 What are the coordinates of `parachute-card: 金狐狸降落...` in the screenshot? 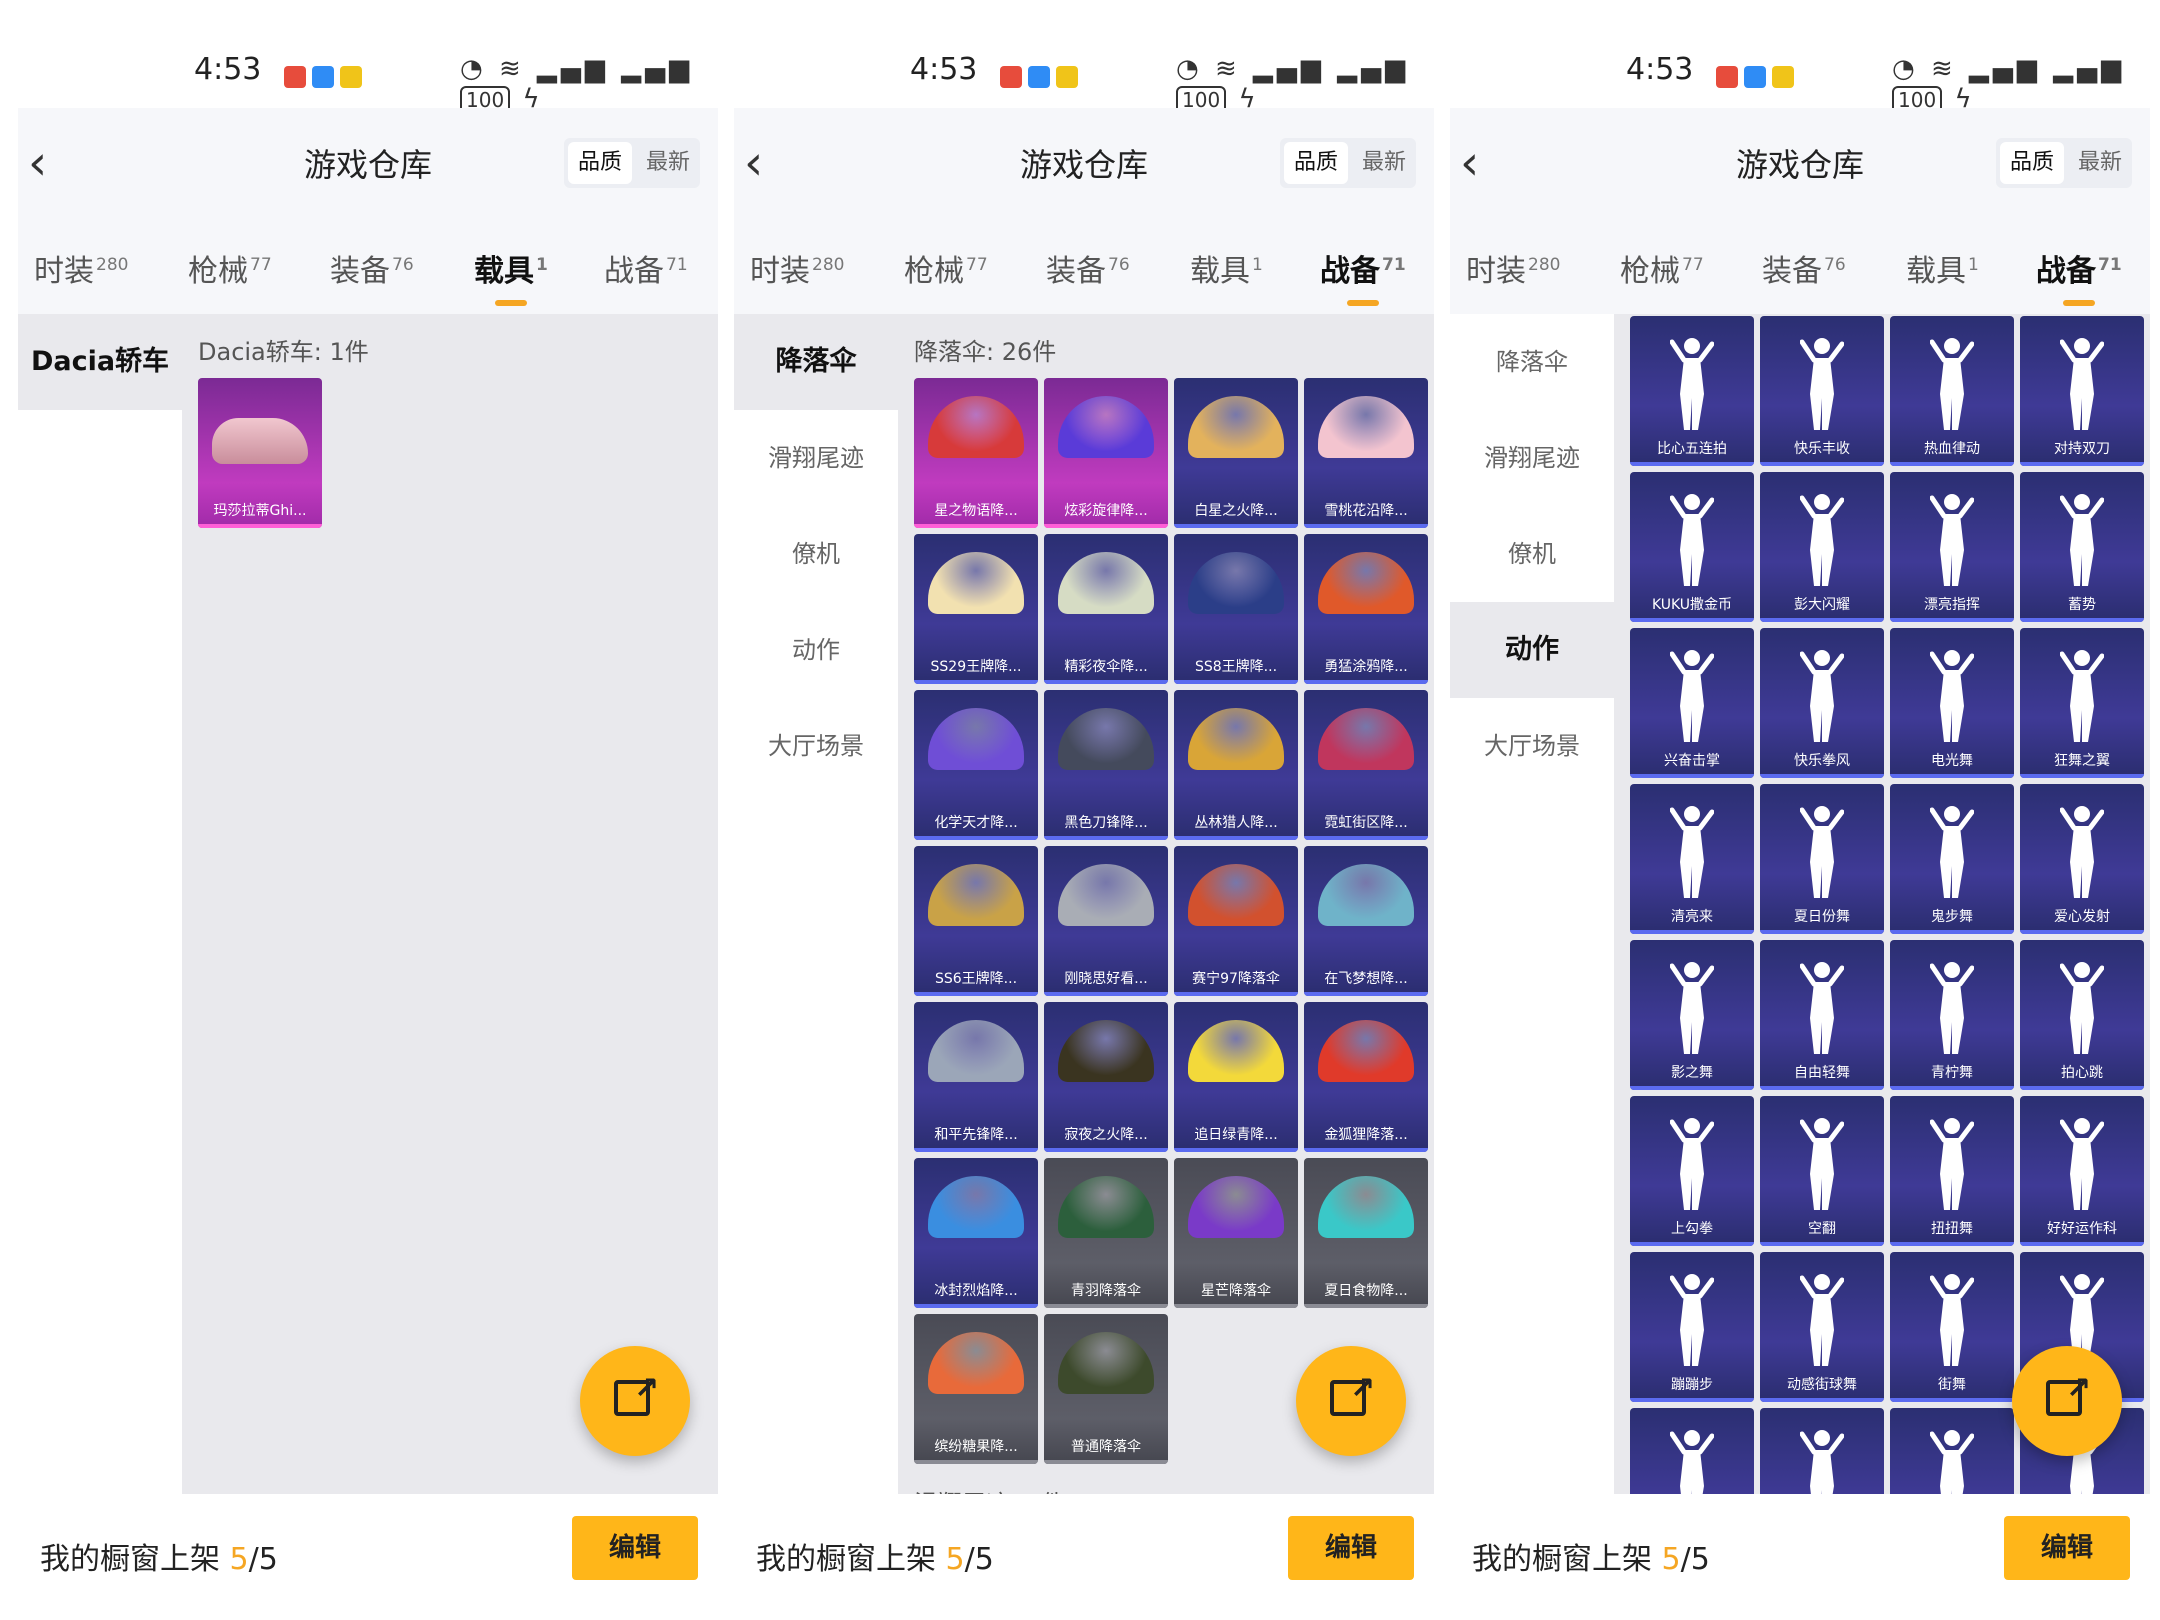 It's located at (1366, 1077).